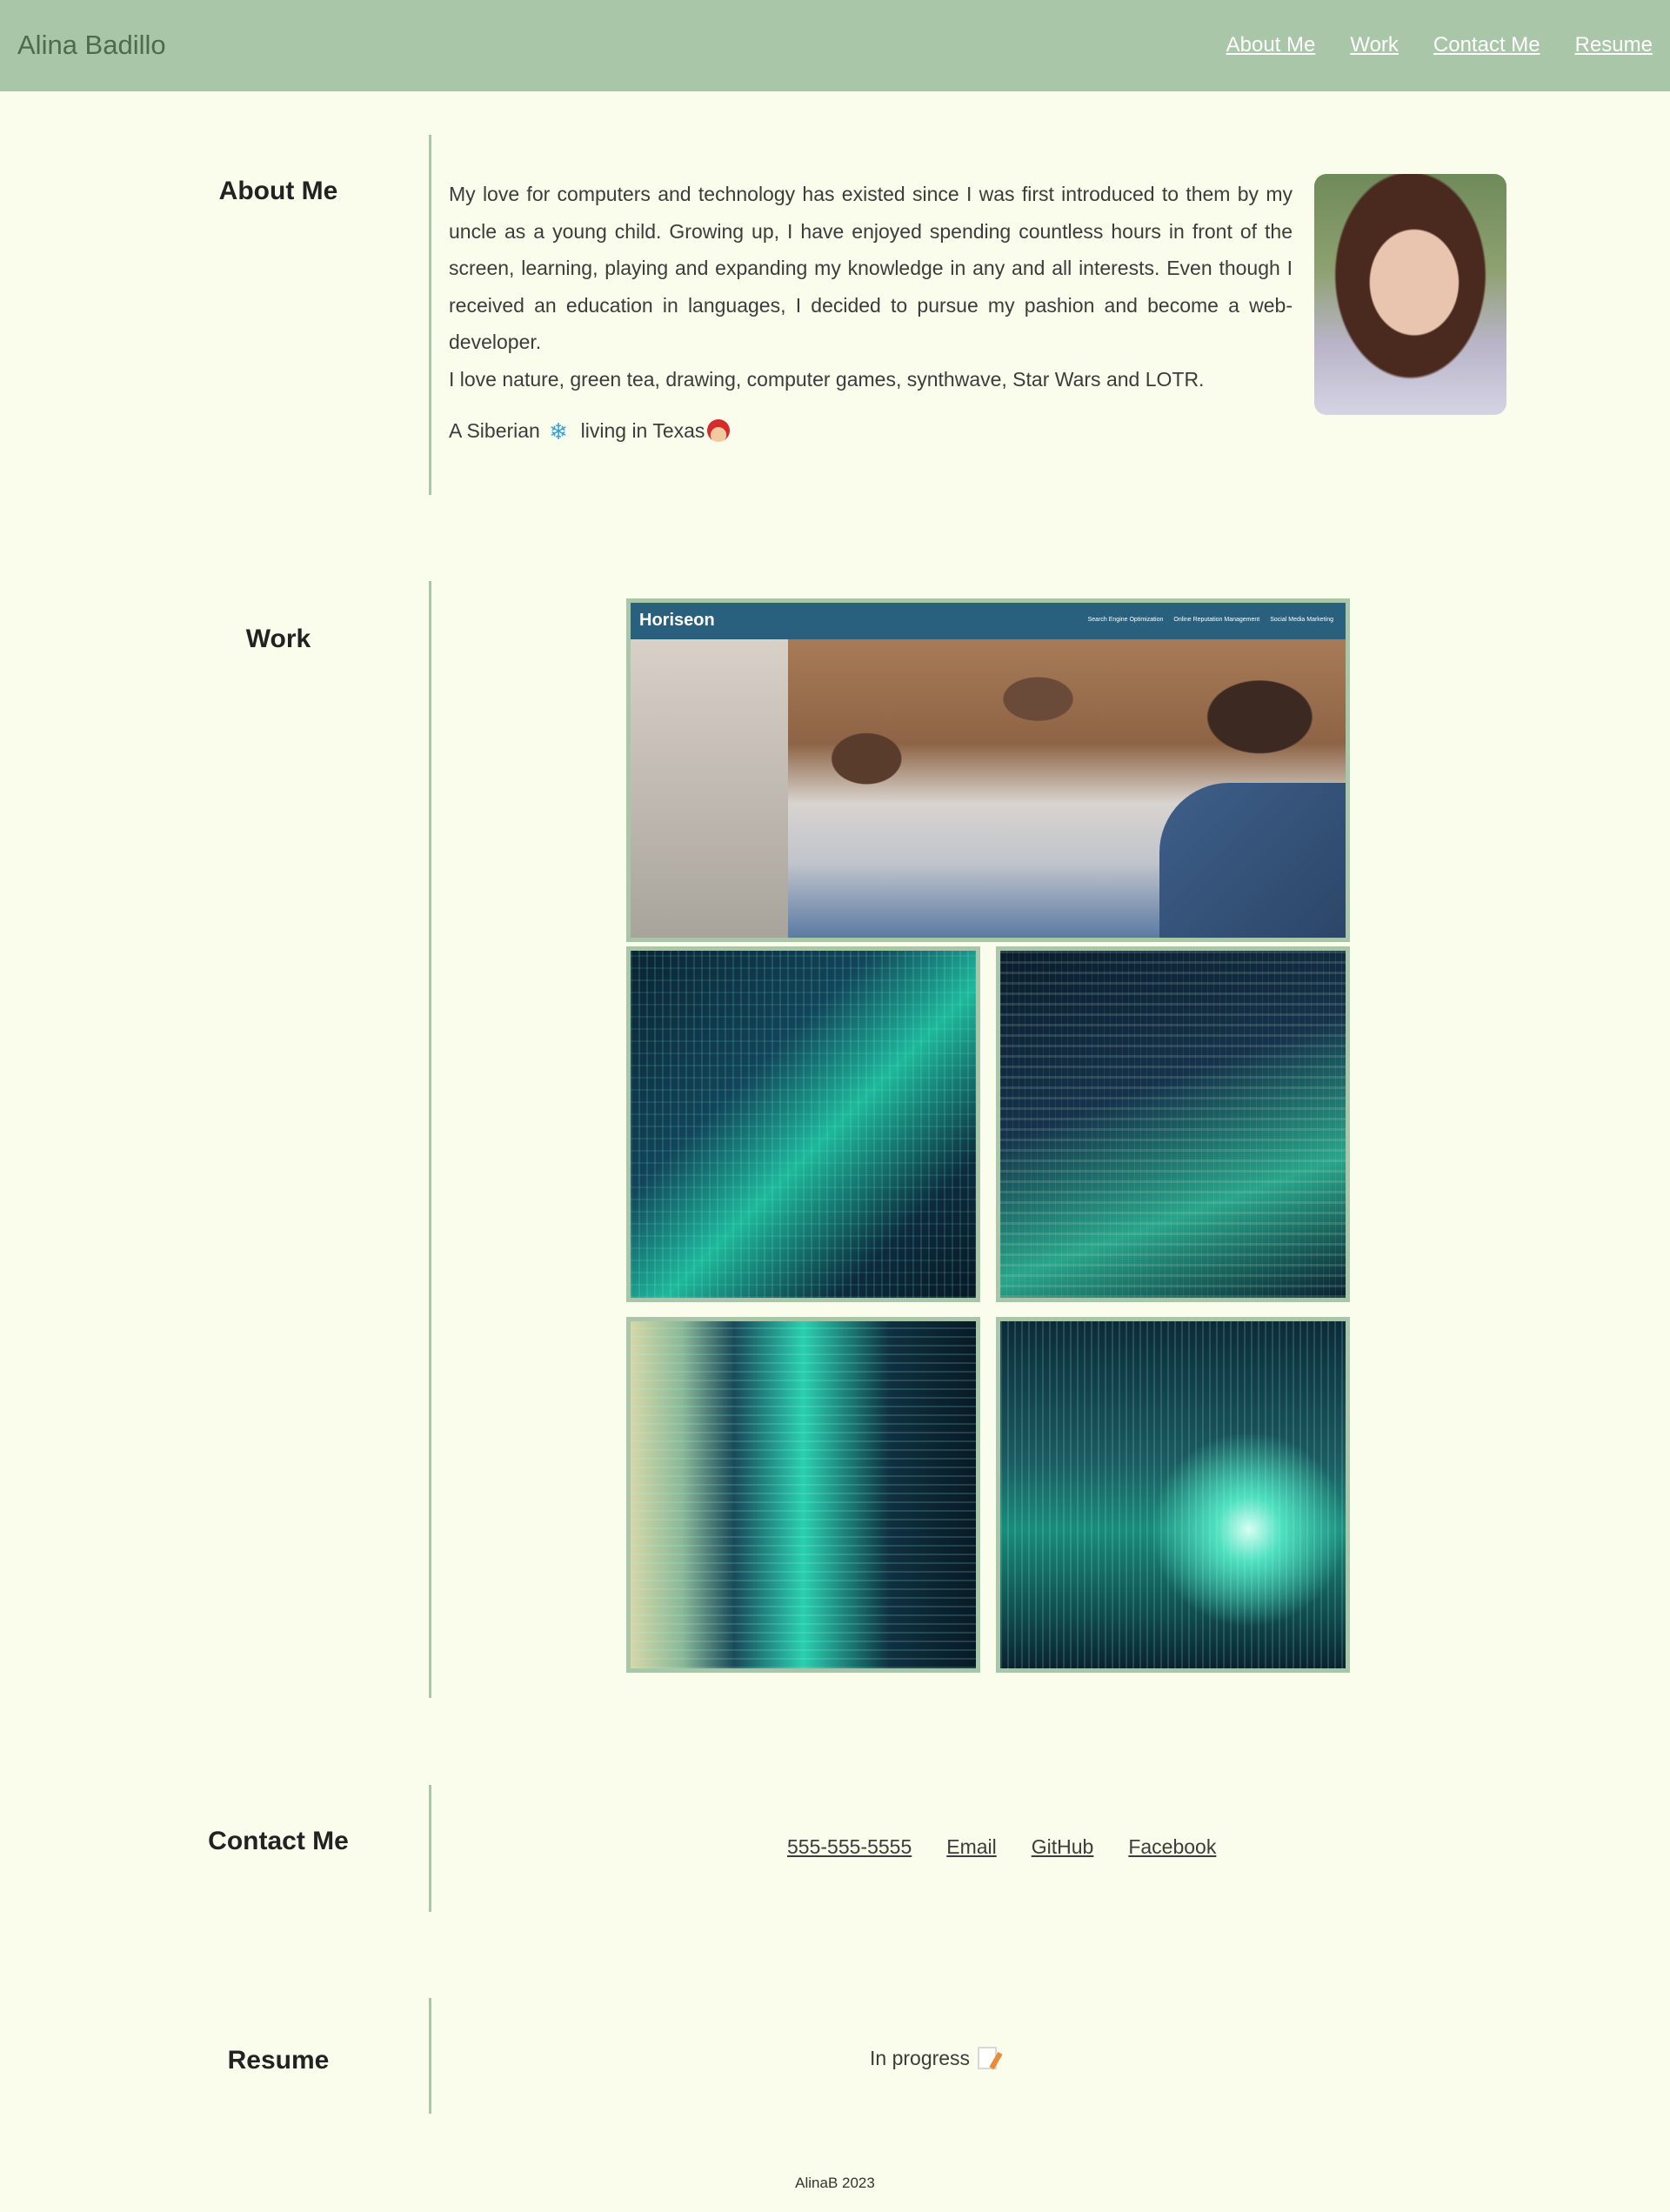 The image size is (1670, 2212). What do you see at coordinates (494, 431) in the screenshot?
I see `tagline-start: A Siberian` at bounding box center [494, 431].